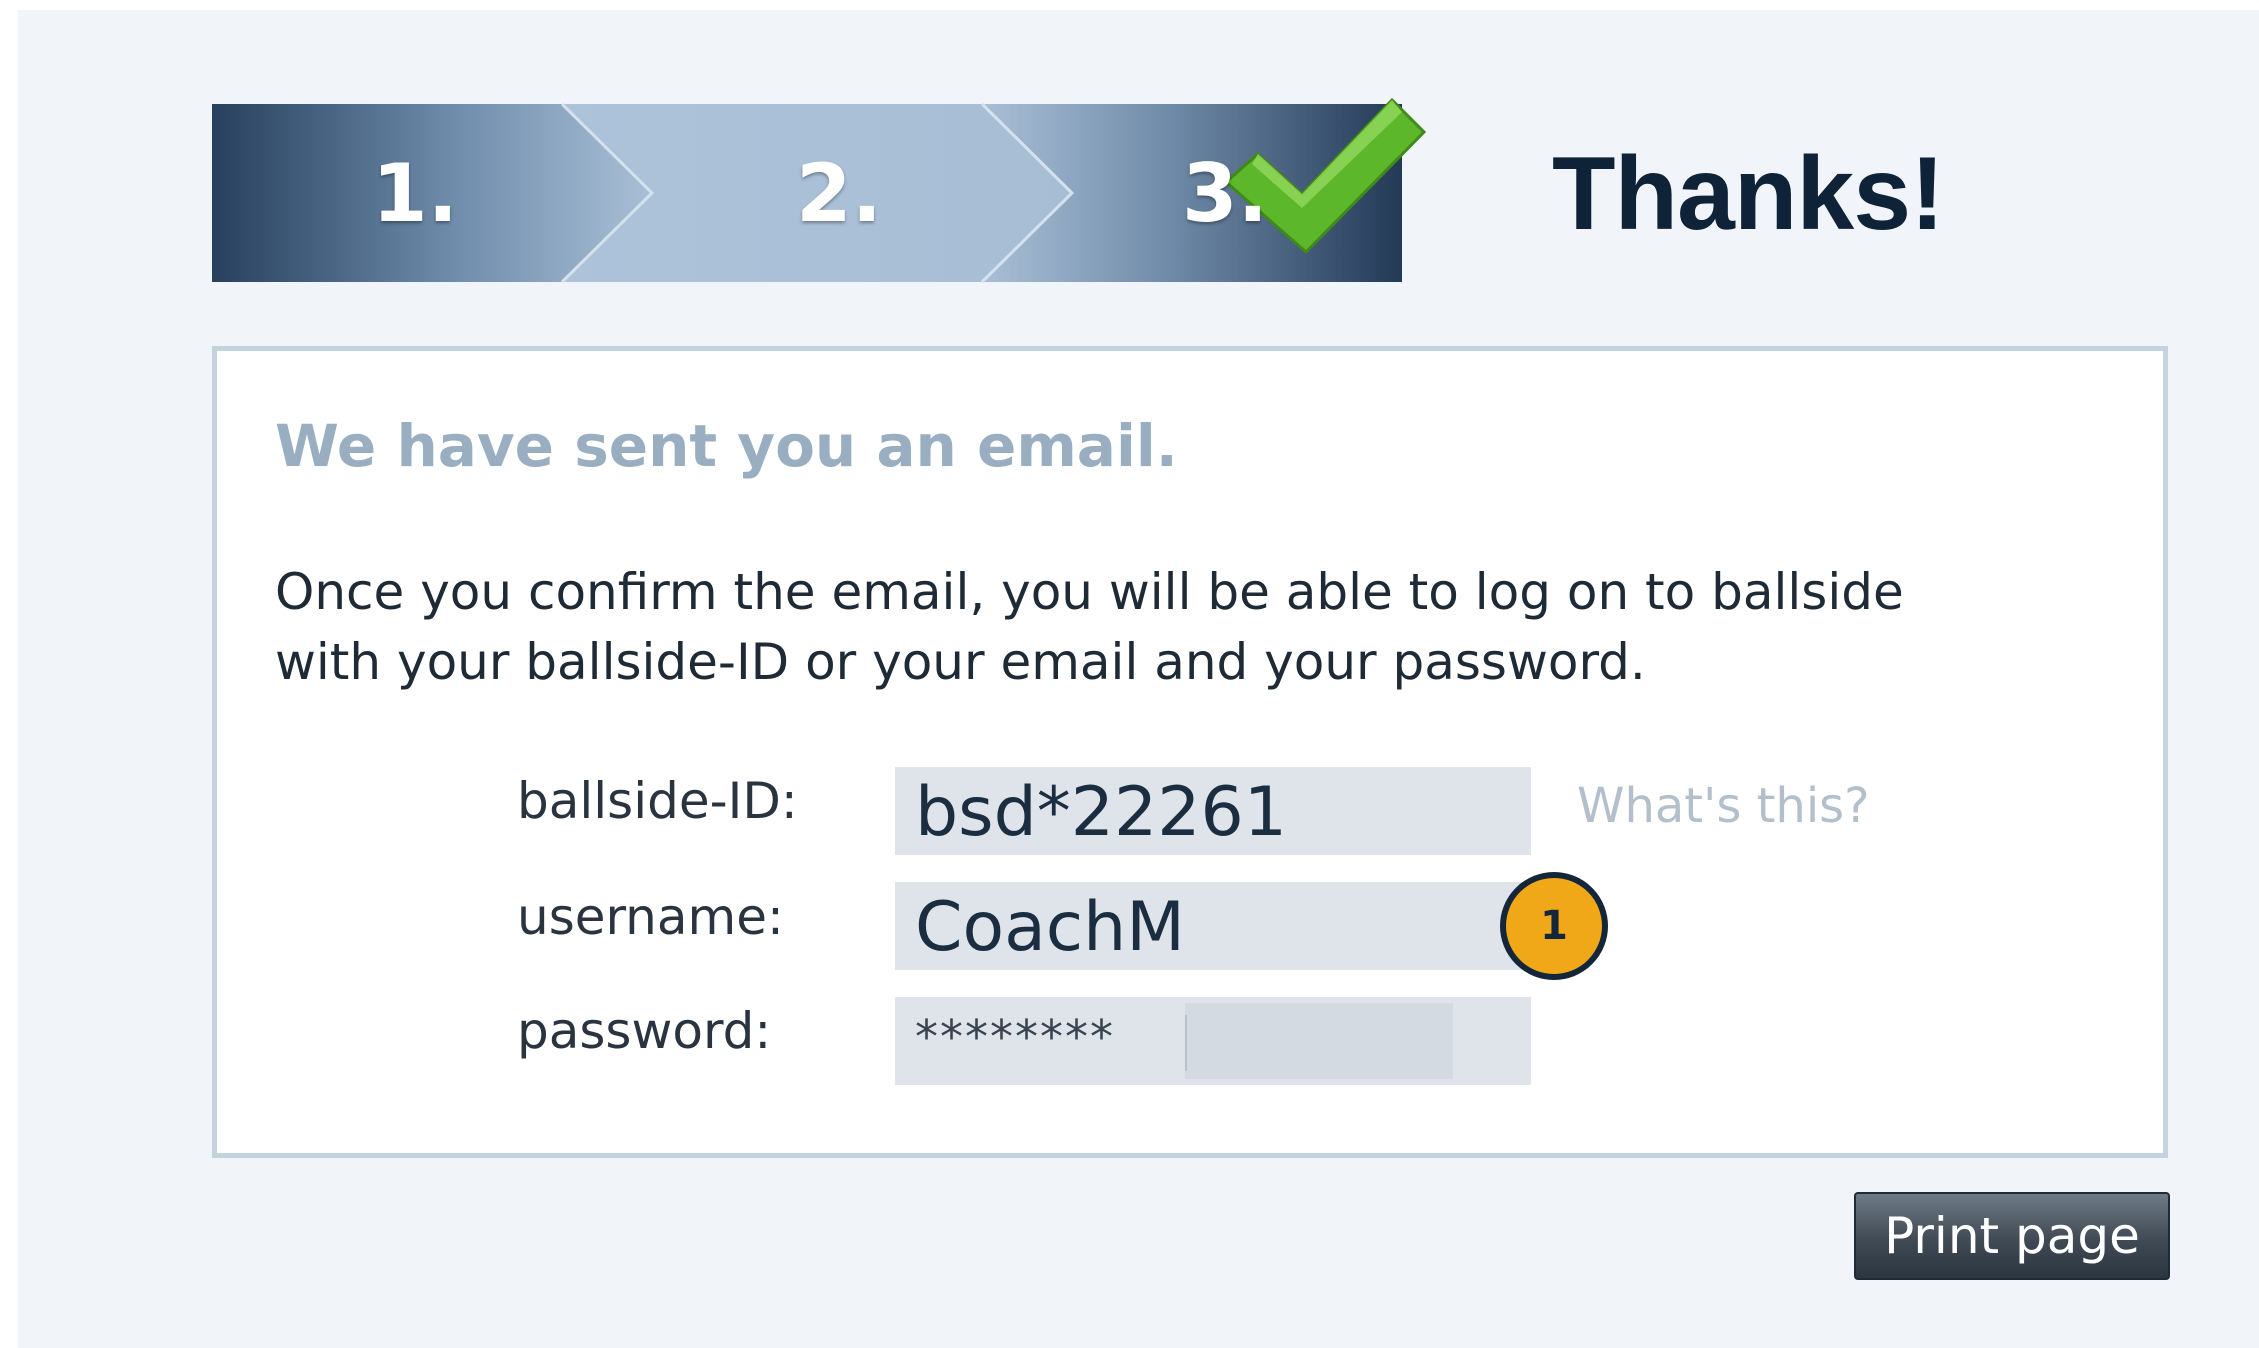 Image resolution: width=2259 pixels, height=1348 pixels. Describe the element at coordinates (644, 1031) in the screenshot. I see `password-label: password:` at that location.